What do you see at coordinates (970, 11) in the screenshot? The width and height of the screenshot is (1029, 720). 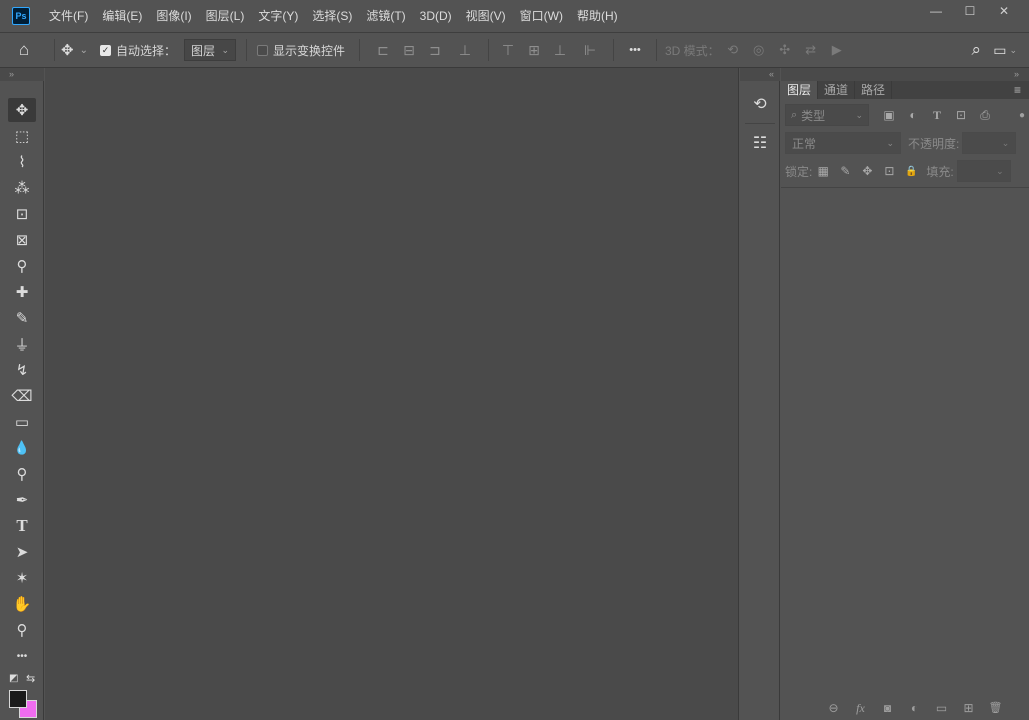 I see `maximize-button: ☐` at bounding box center [970, 11].